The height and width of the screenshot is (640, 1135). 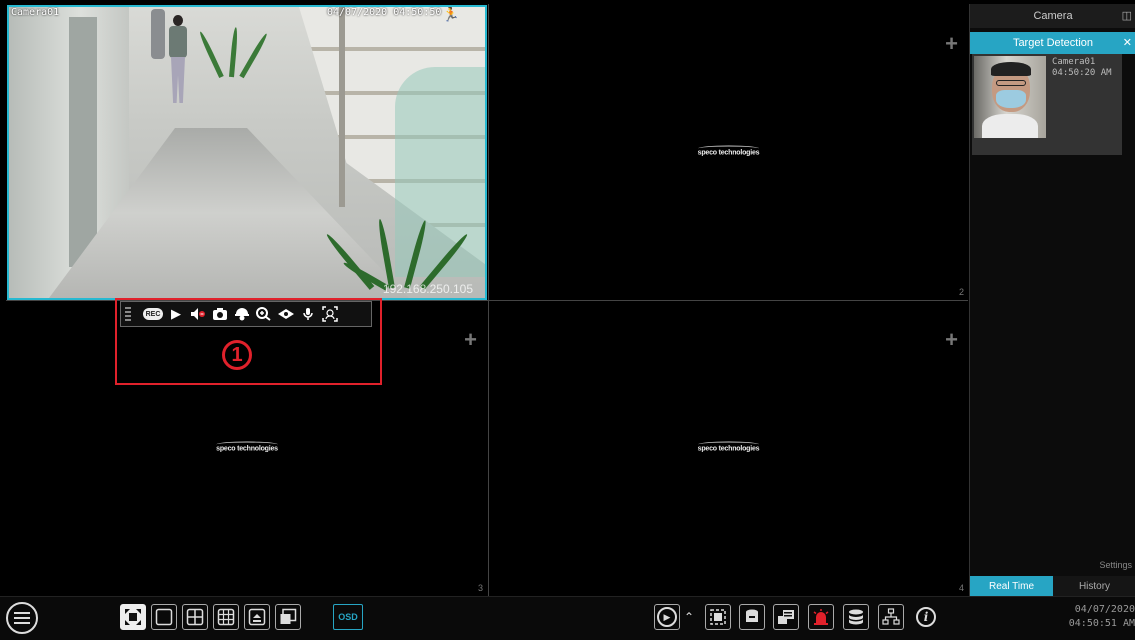 I want to click on network-icon, so click(x=891, y=617).